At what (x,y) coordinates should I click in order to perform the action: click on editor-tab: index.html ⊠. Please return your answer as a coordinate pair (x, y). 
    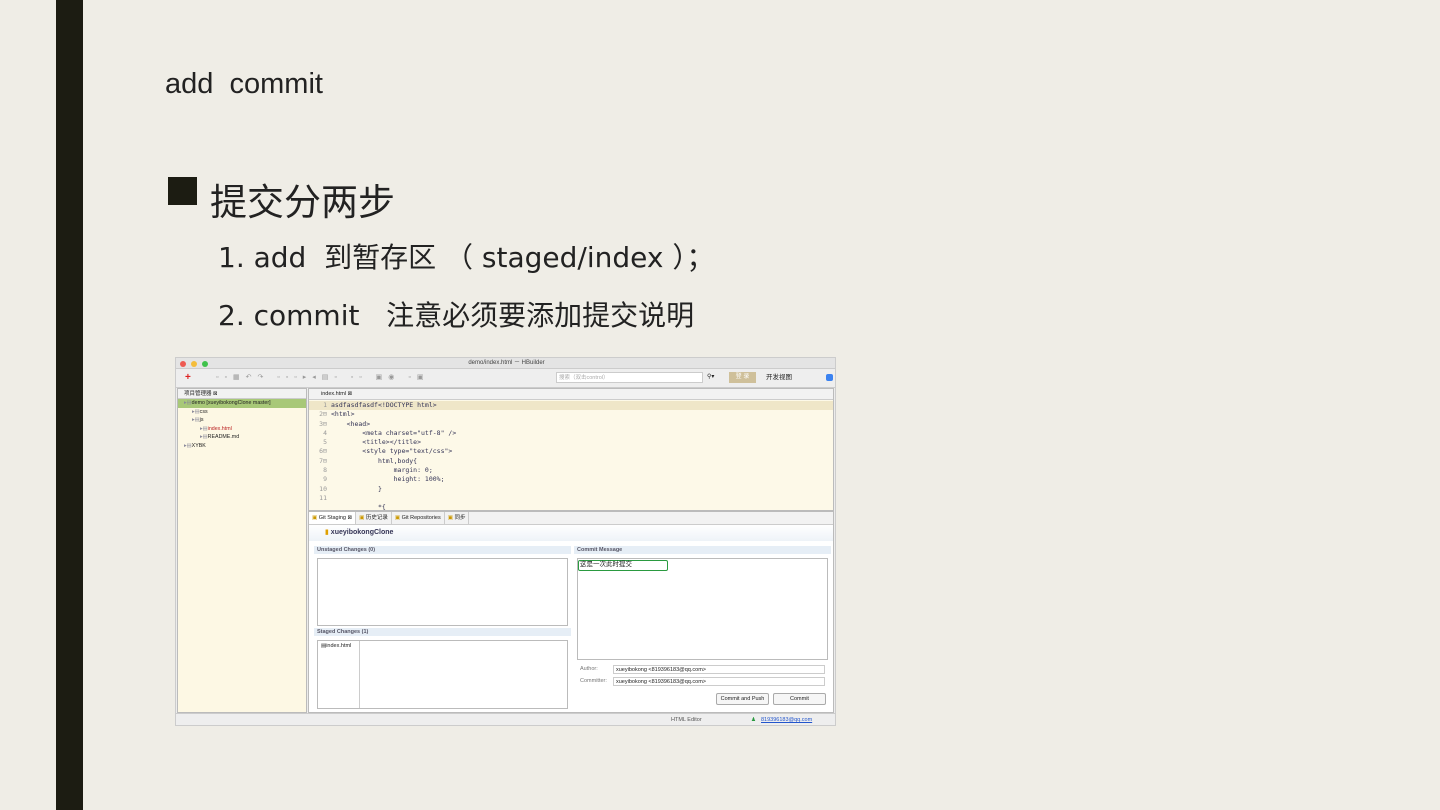
    Looking at the image, I should click on (571, 394).